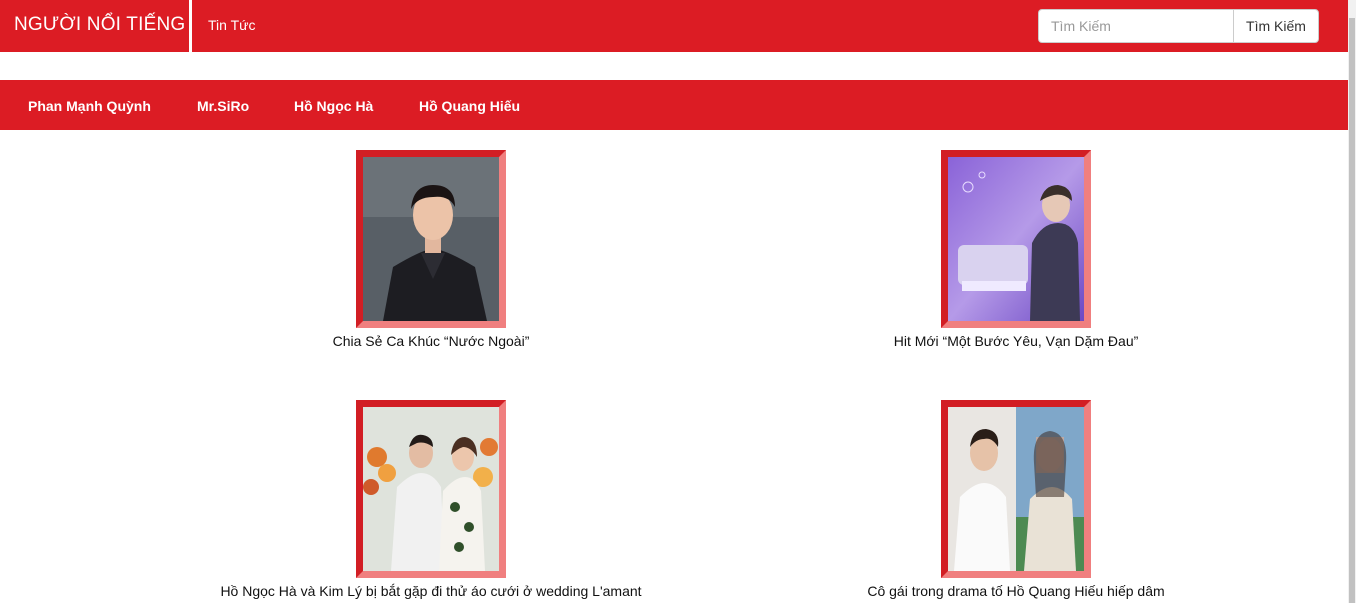 The image size is (1356, 603). I want to click on couple-with-flowers-photo, so click(431, 489).